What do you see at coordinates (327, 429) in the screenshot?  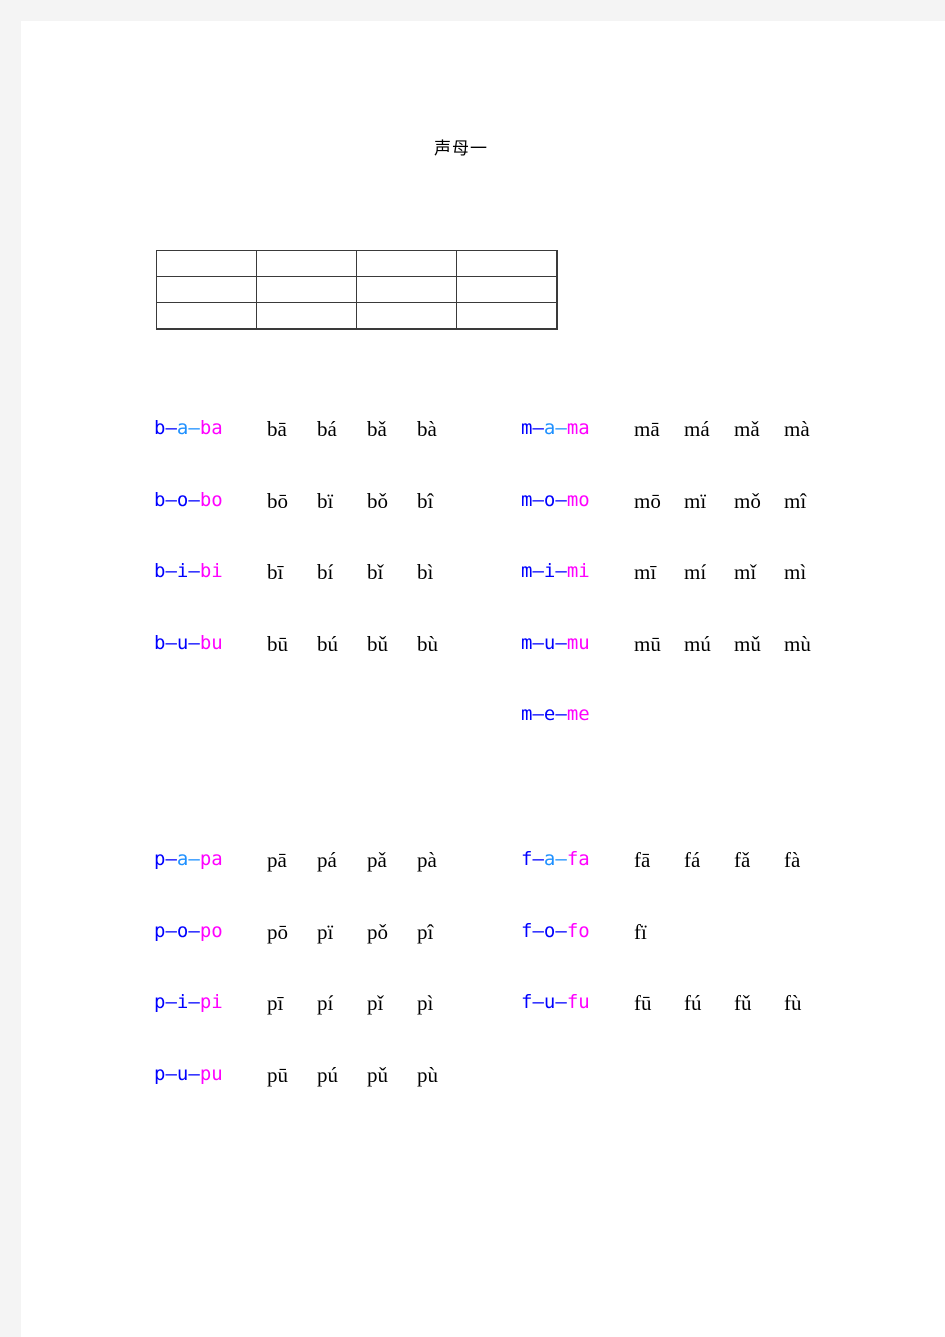 I see `tone-syllable: bá` at bounding box center [327, 429].